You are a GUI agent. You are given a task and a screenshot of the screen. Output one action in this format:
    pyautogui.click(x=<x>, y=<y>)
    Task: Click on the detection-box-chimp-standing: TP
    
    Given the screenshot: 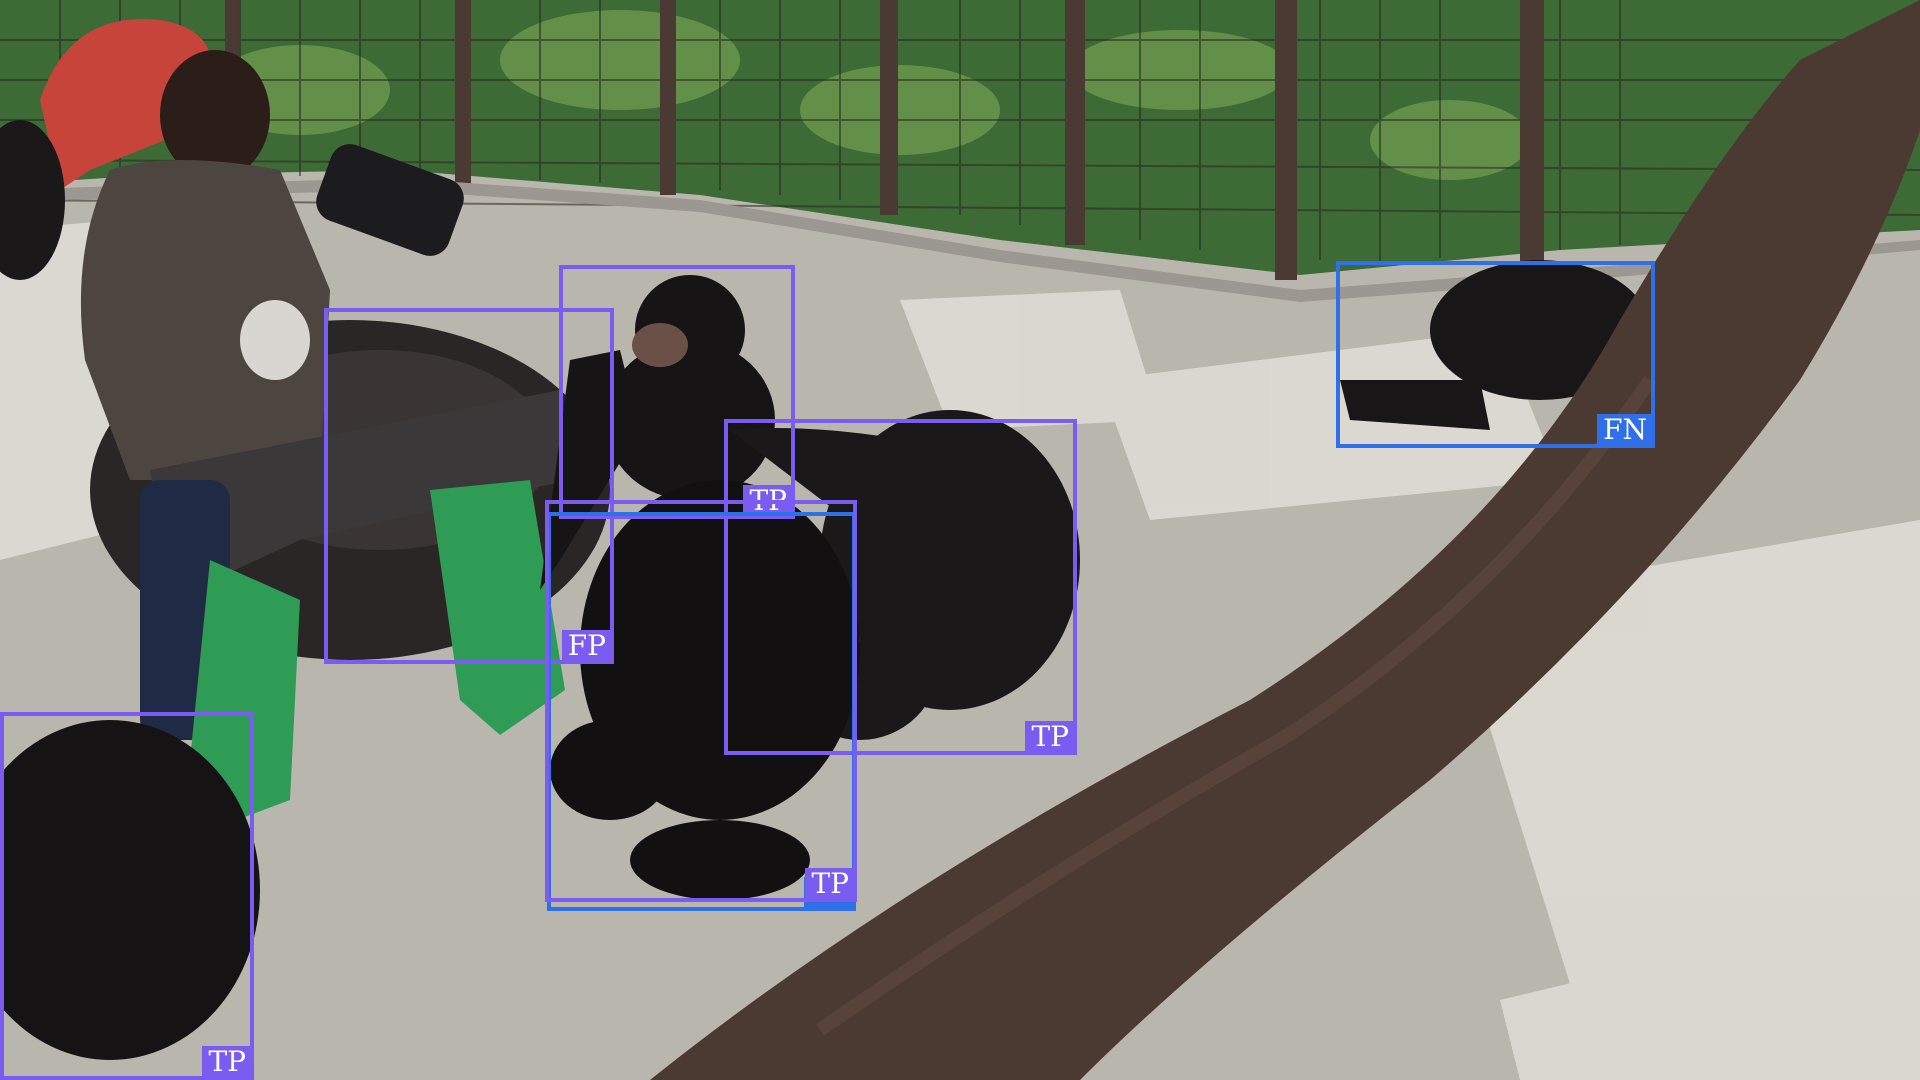 What is the action you would take?
    pyautogui.click(x=701, y=701)
    